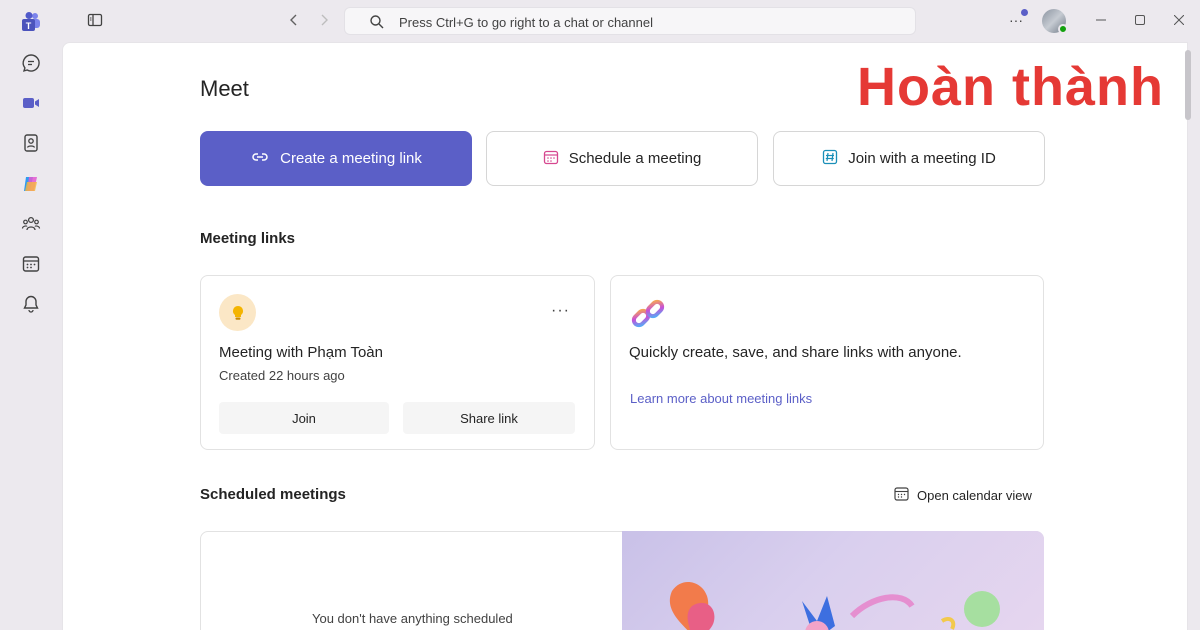 This screenshot has height=630, width=1200. I want to click on copilot-icon, so click(31, 184).